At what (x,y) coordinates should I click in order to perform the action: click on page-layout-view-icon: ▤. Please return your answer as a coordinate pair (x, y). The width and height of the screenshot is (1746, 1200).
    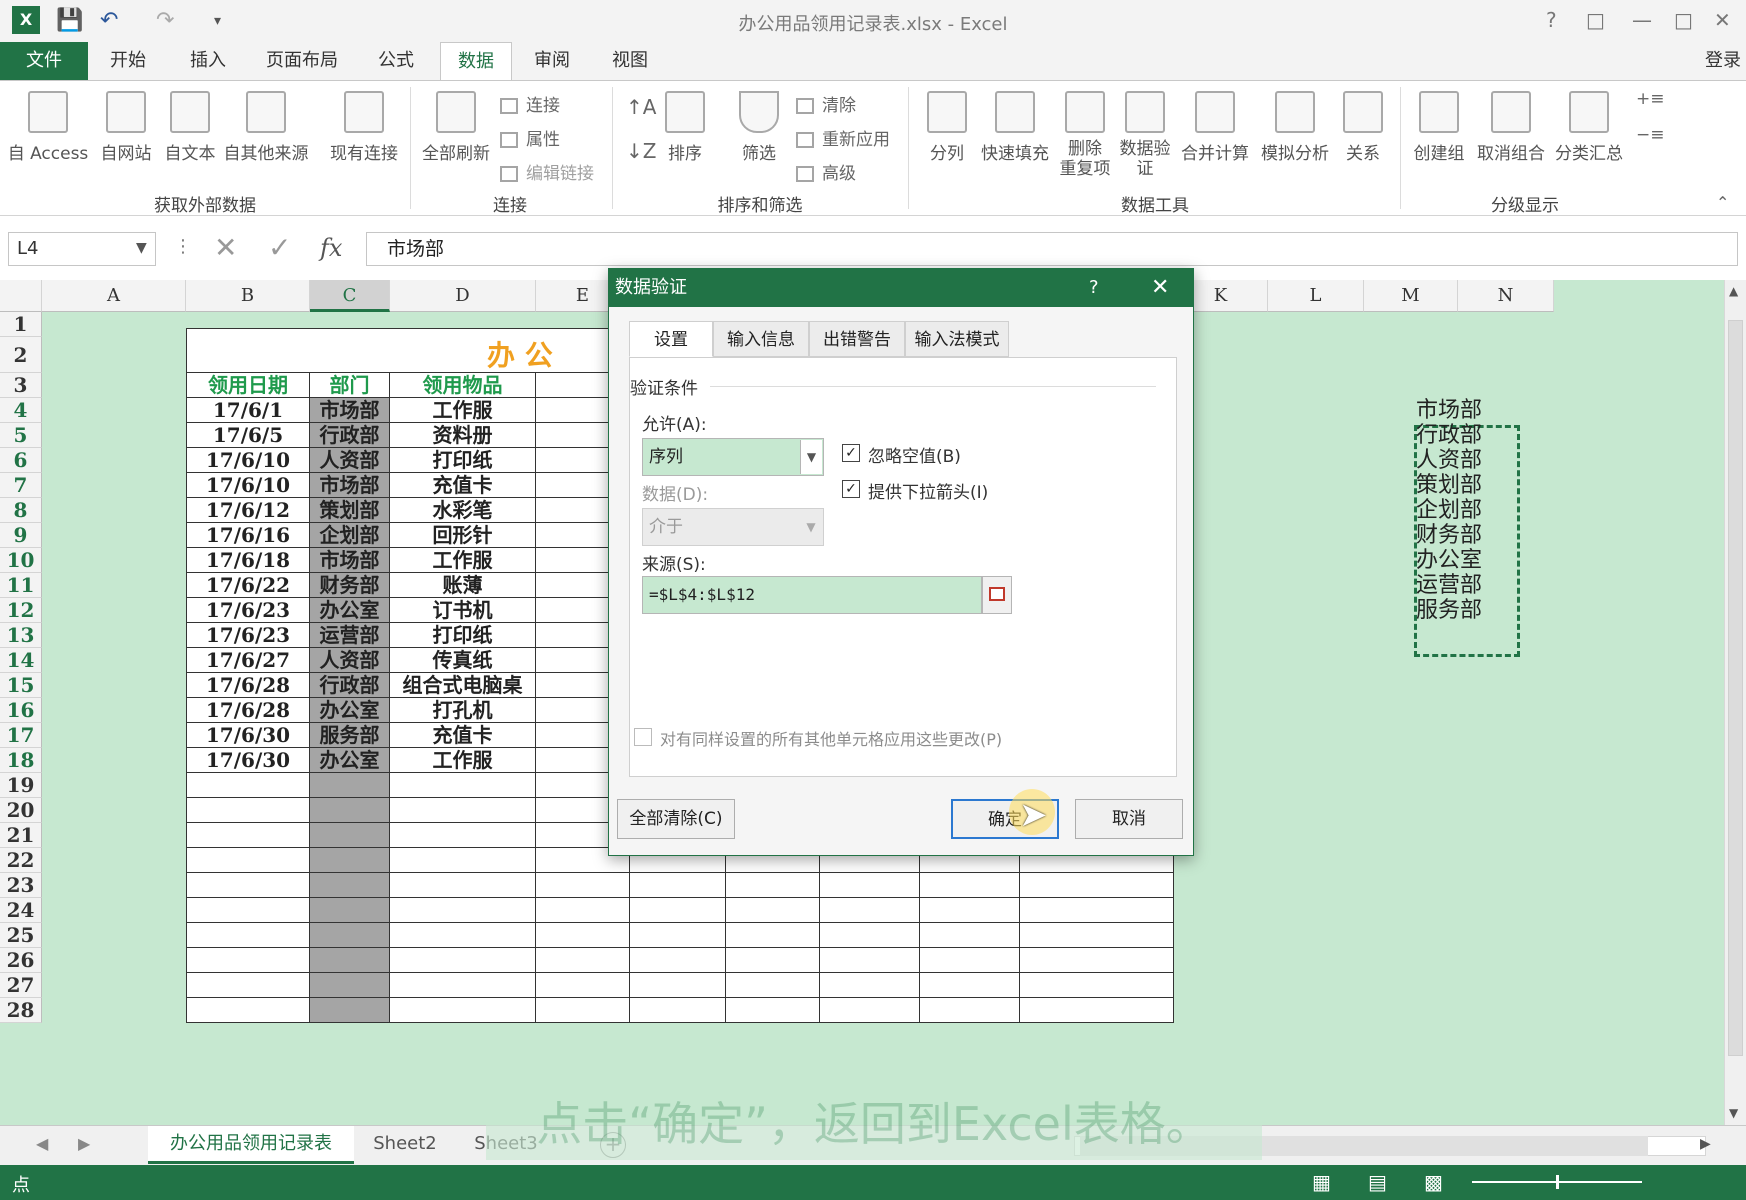
    Looking at the image, I should click on (1377, 1182).